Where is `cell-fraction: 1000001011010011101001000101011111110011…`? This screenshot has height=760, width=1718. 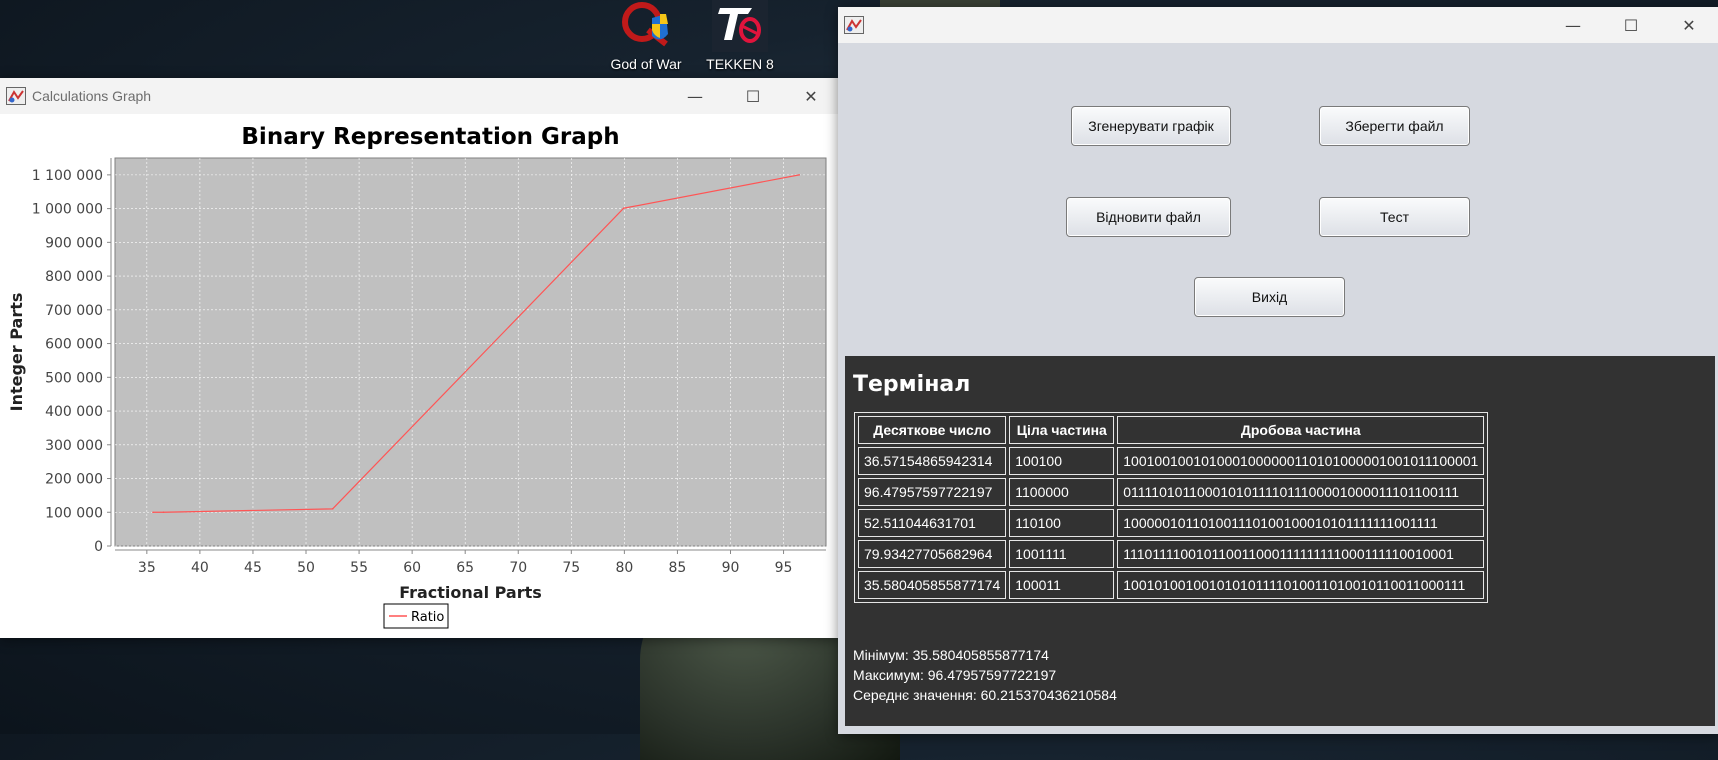
cell-fraction: 1000001011010011101001000101011111110011… is located at coordinates (1301, 523).